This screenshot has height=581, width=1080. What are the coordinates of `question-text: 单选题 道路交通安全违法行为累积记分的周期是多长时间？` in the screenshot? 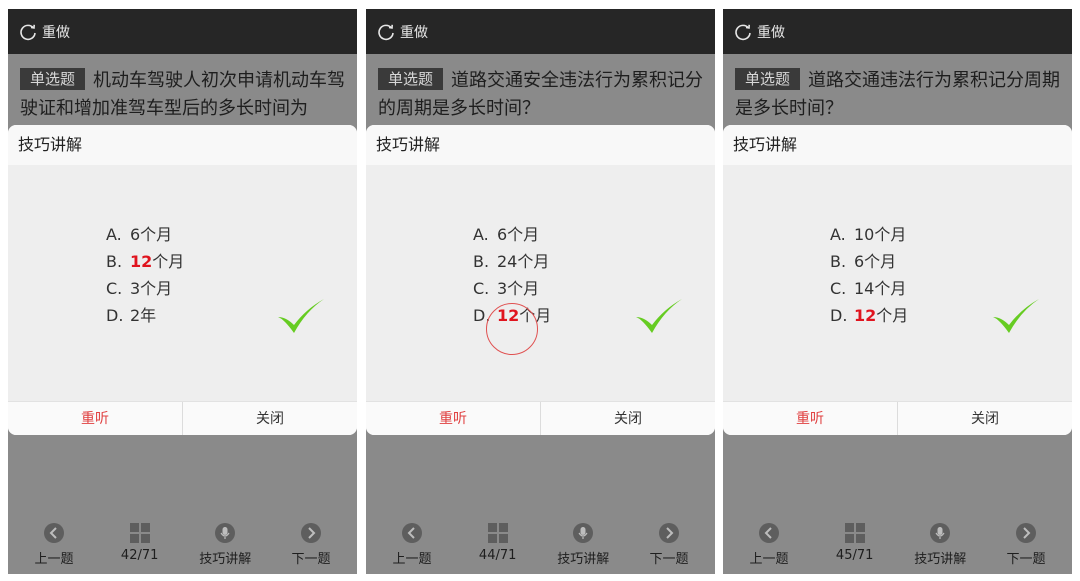 It's located at (542, 95).